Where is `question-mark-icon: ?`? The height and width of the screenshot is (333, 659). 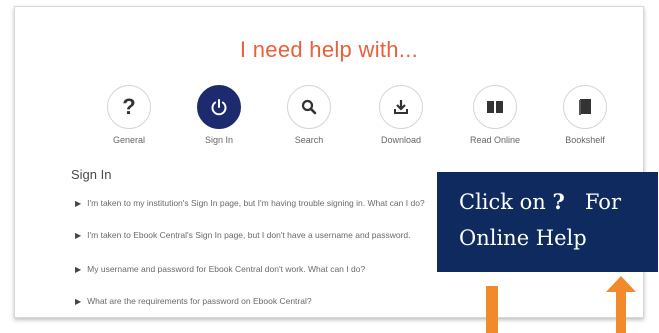
question-mark-icon: ? is located at coordinates (129, 107).